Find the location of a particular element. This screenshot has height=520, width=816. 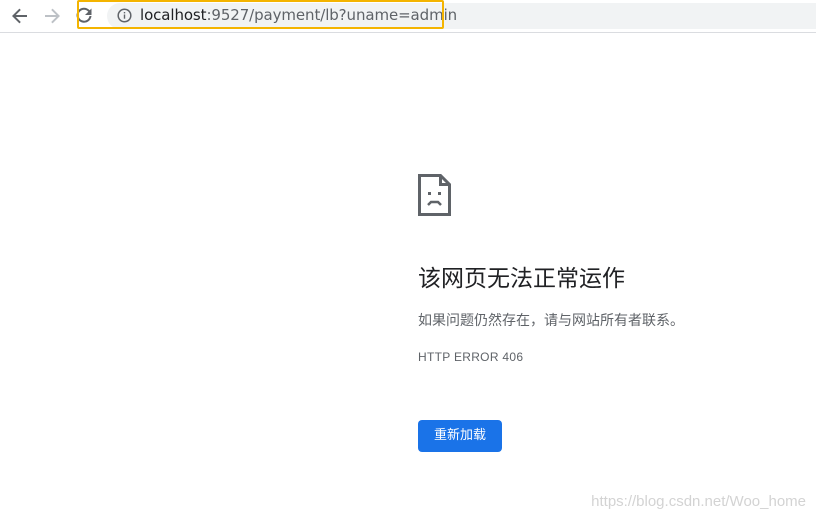

url-path: :9527/payment/lb?uname=admin is located at coordinates (332, 15).